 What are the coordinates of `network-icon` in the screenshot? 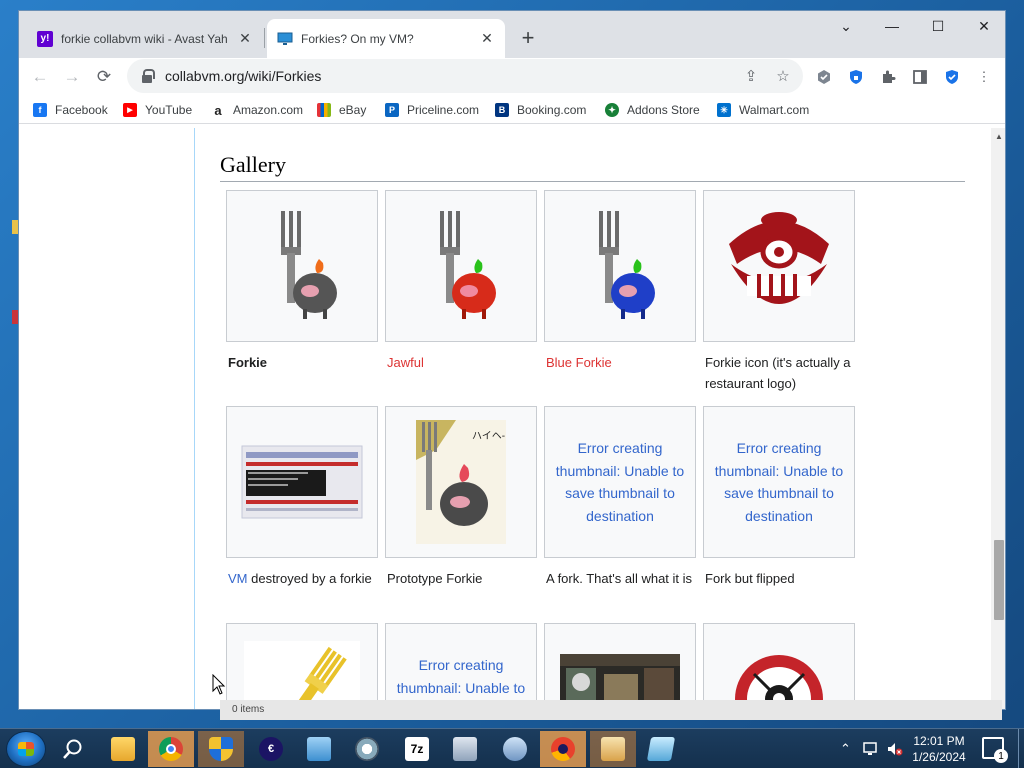 It's located at (871, 748).